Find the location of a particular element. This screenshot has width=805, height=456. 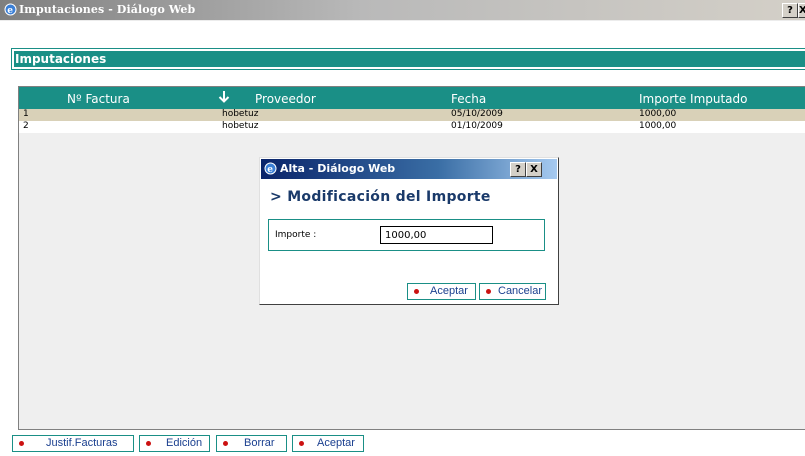

table-row: 2 hobetuz 01/10/2009 1000,00 is located at coordinates (412, 127).